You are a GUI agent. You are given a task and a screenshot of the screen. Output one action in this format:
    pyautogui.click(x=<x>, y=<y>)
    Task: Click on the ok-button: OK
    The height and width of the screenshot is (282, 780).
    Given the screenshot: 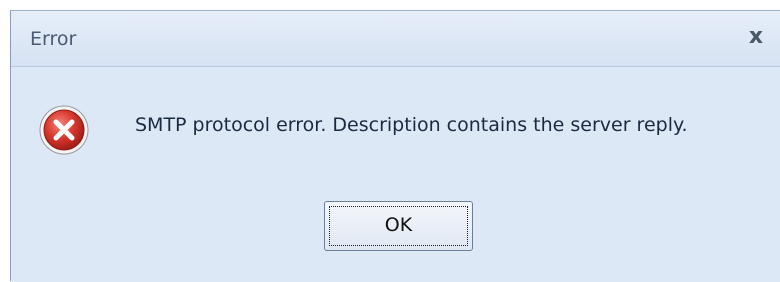 What is the action you would take?
    pyautogui.click(x=398, y=226)
    